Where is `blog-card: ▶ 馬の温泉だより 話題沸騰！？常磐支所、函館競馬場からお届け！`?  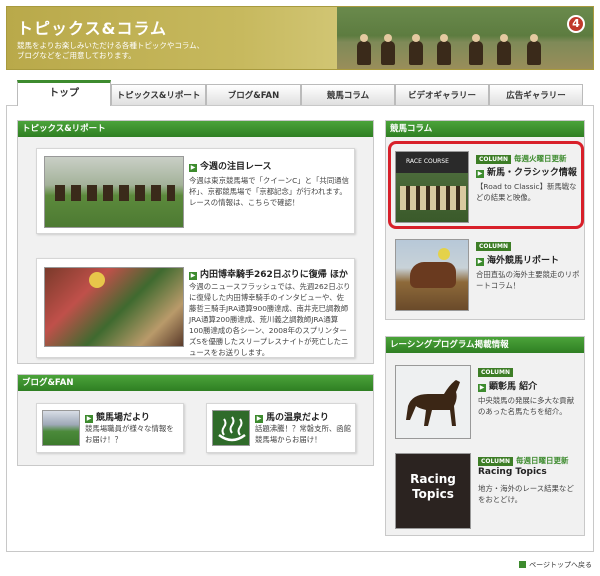
blog-card: ▶ 馬の温泉だより 話題沸騰！？常磐支所、函館競馬場からお届け！ is located at coordinates (281, 428).